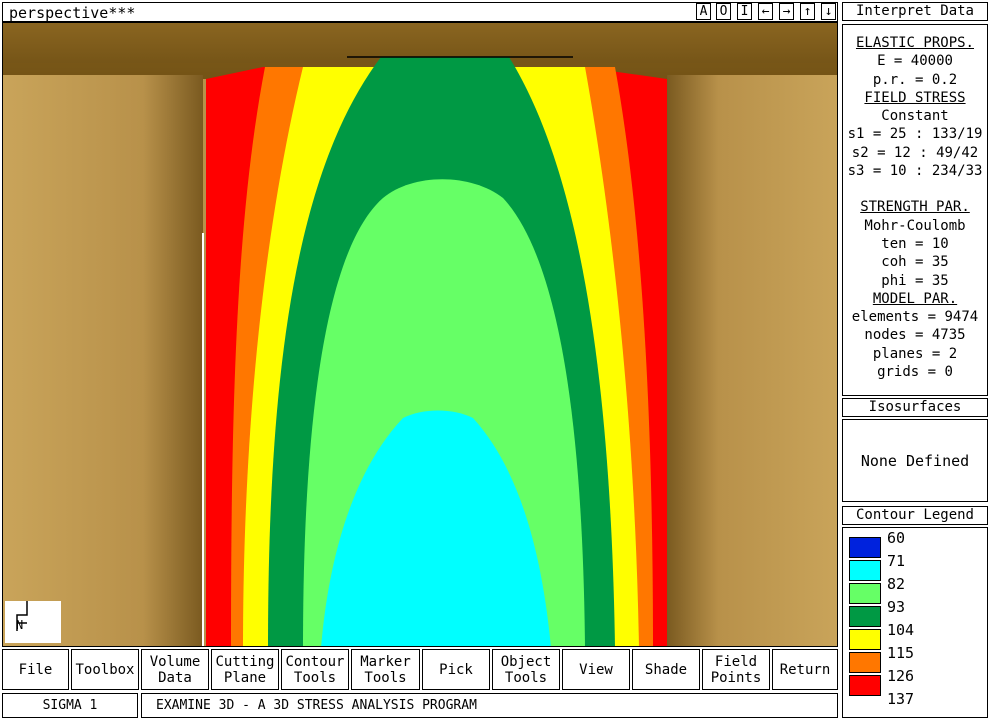 The height and width of the screenshot is (720, 990). What do you see at coordinates (917, 590) in the screenshot?
I see `legend-item: 82` at bounding box center [917, 590].